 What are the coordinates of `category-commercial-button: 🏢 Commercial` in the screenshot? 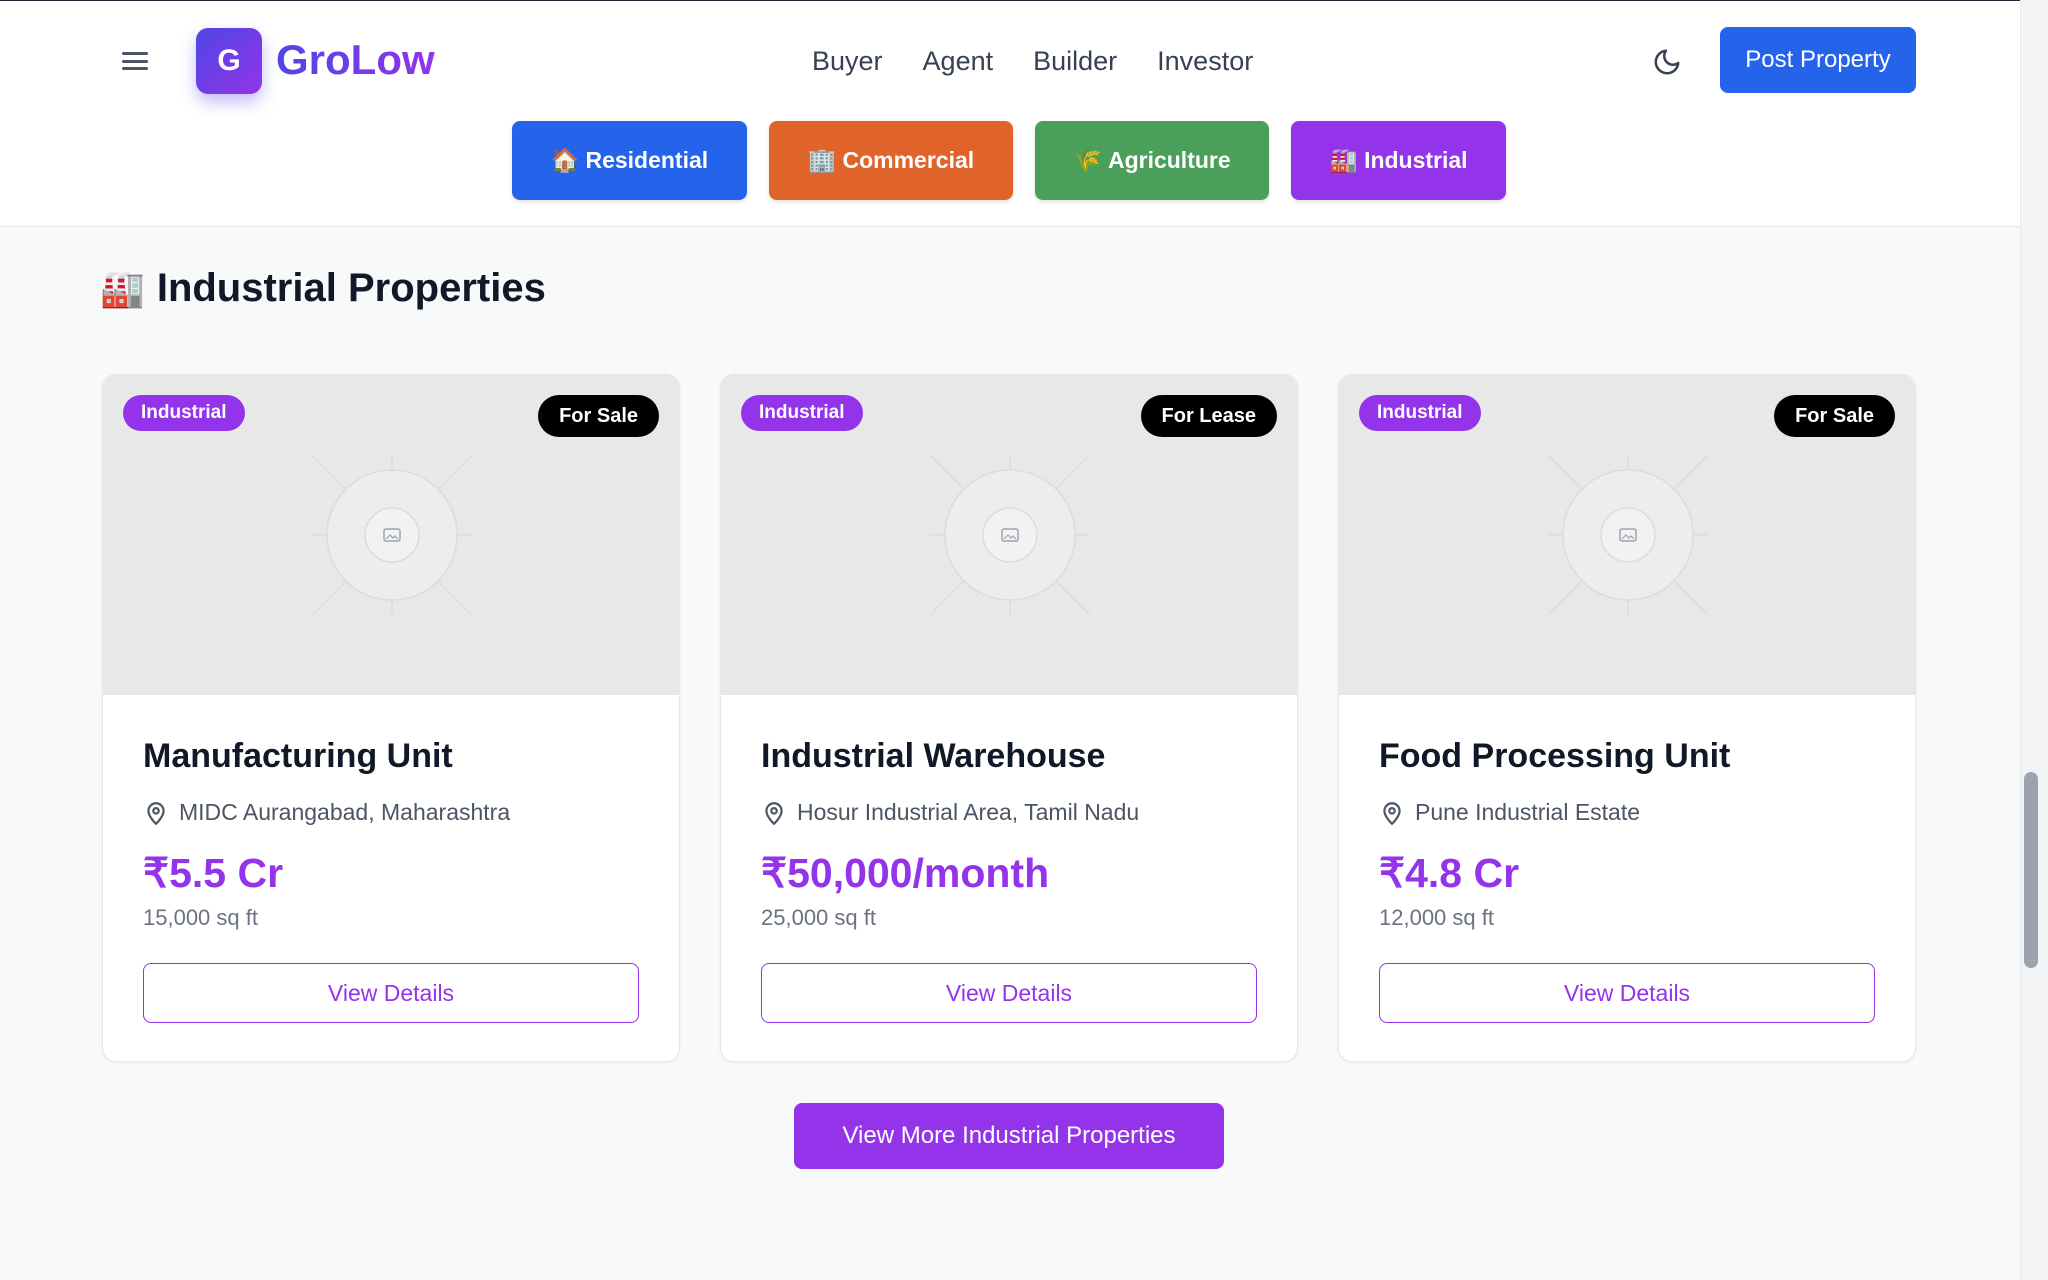 It's located at (891, 160).